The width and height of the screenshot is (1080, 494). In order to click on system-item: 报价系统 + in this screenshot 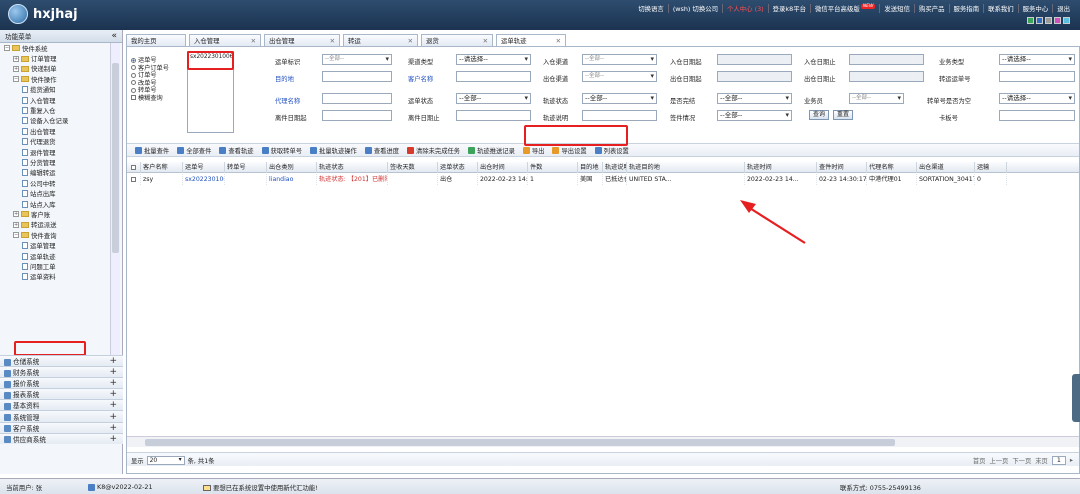, I will do `click(61, 383)`.